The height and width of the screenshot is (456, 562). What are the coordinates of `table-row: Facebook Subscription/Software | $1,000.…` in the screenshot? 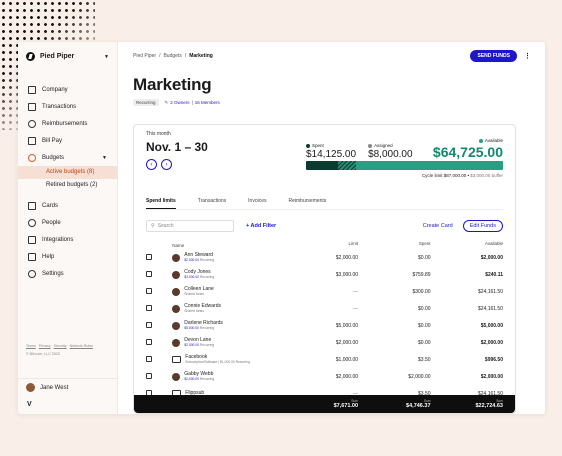 It's located at (324, 359).